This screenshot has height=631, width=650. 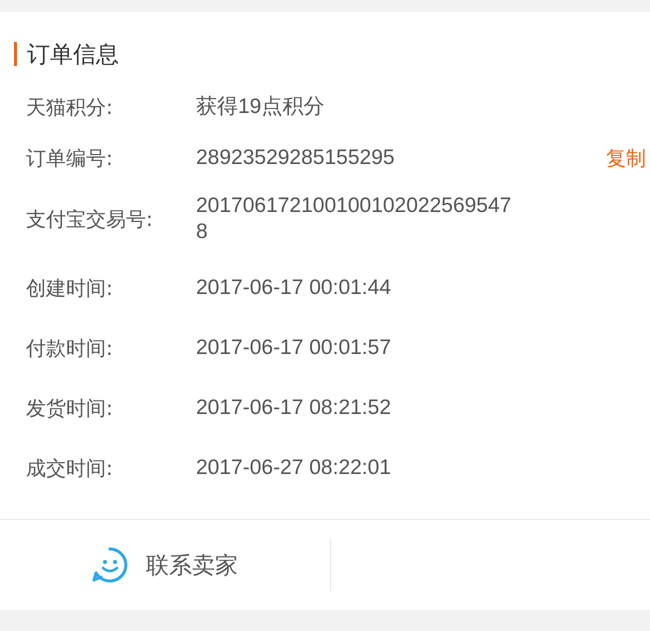 I want to click on field-label: 发货时间:, so click(x=70, y=408).